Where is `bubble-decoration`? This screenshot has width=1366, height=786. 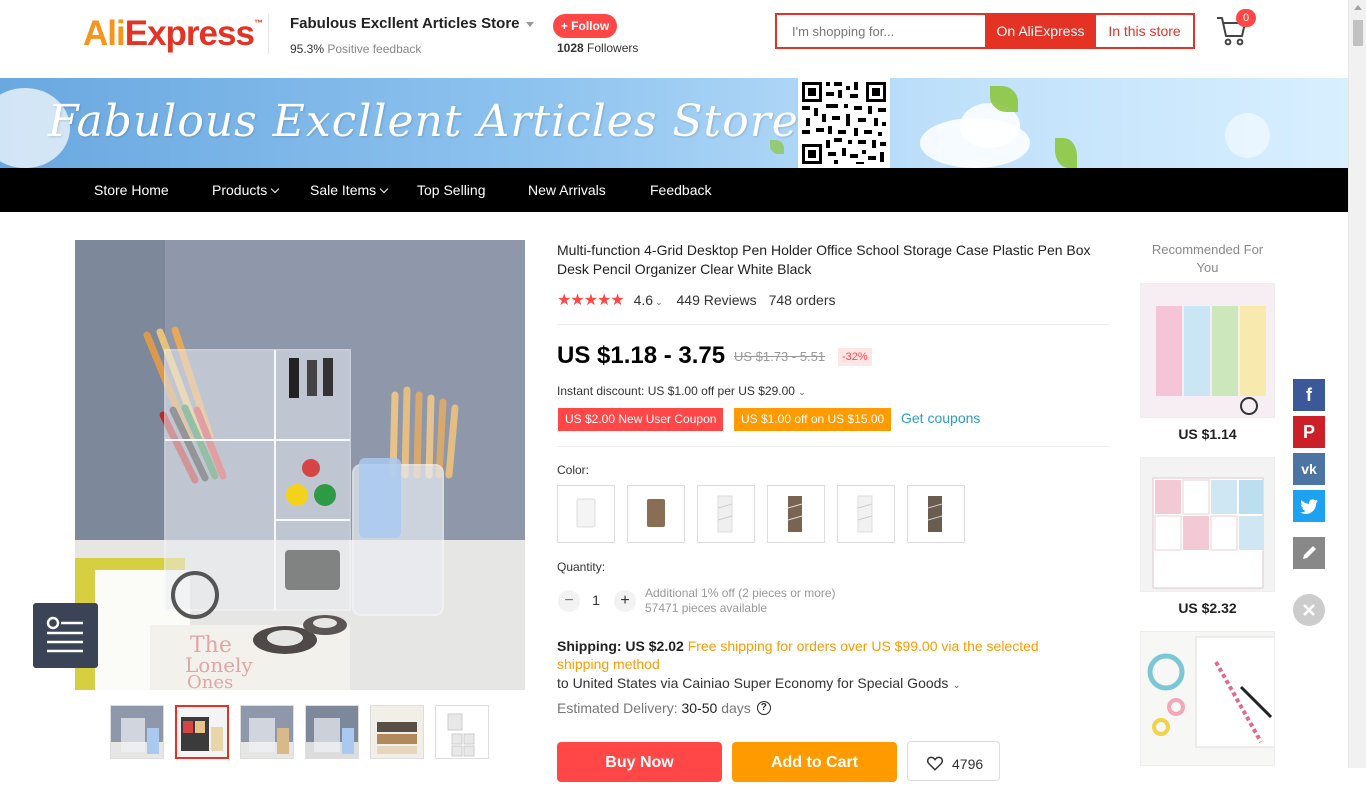 bubble-decoration is located at coordinates (1247, 135).